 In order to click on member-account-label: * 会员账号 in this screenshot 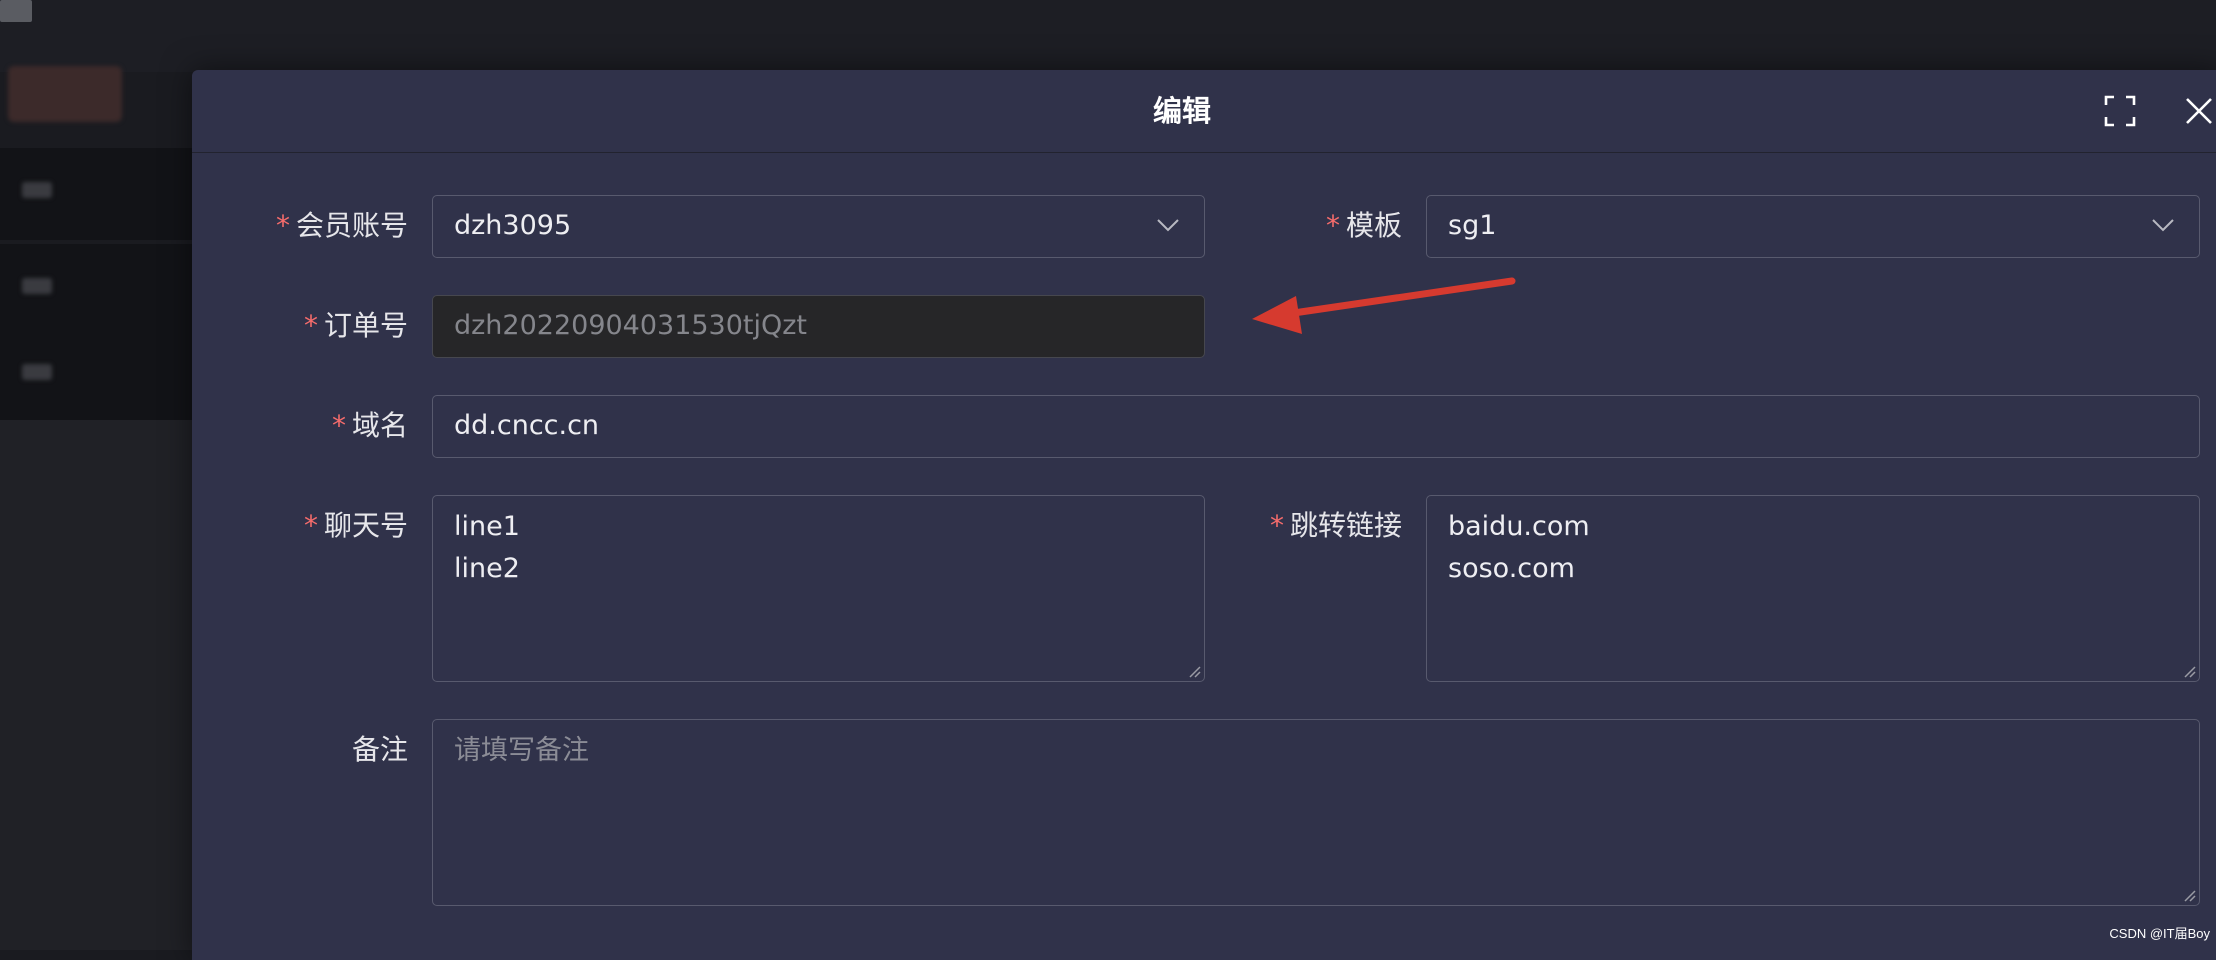, I will do `click(342, 226)`.